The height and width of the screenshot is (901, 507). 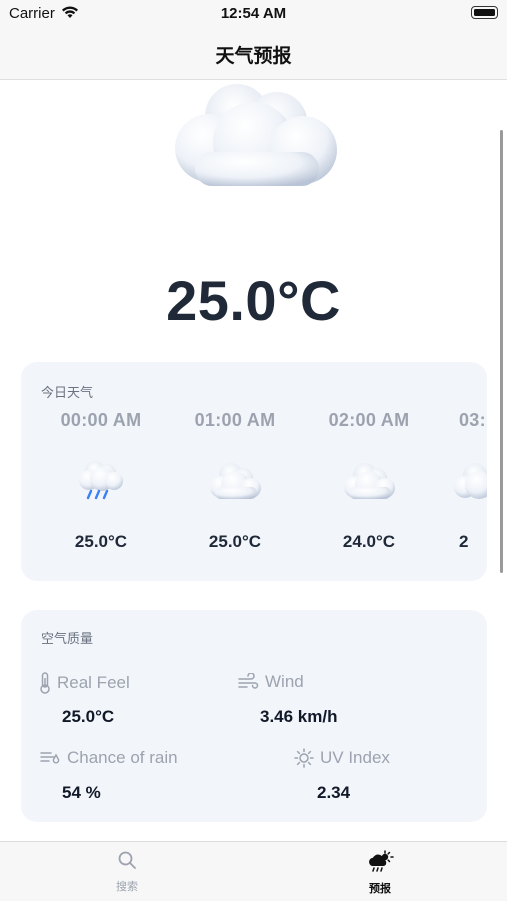 What do you see at coordinates (381, 861) in the screenshot?
I see `weather-icon` at bounding box center [381, 861].